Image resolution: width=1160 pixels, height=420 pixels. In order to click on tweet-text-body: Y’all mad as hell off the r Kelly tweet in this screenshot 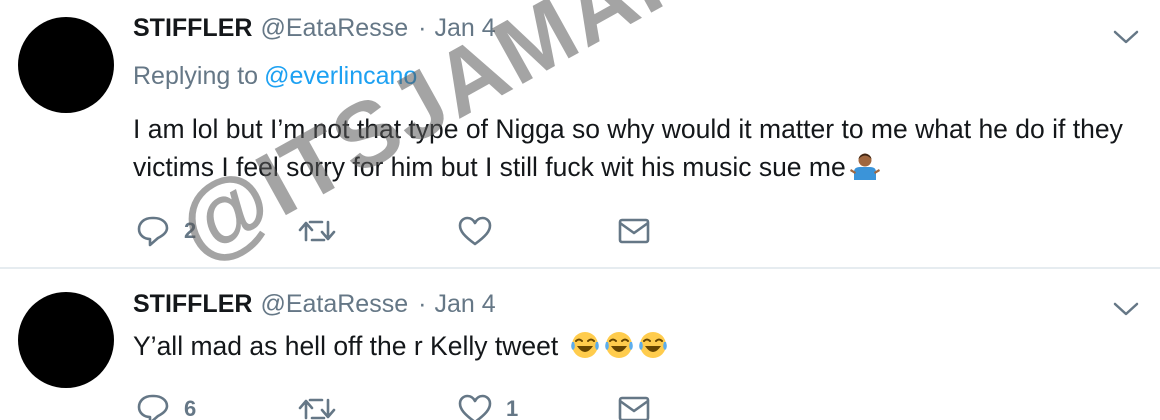, I will do `click(346, 346)`.